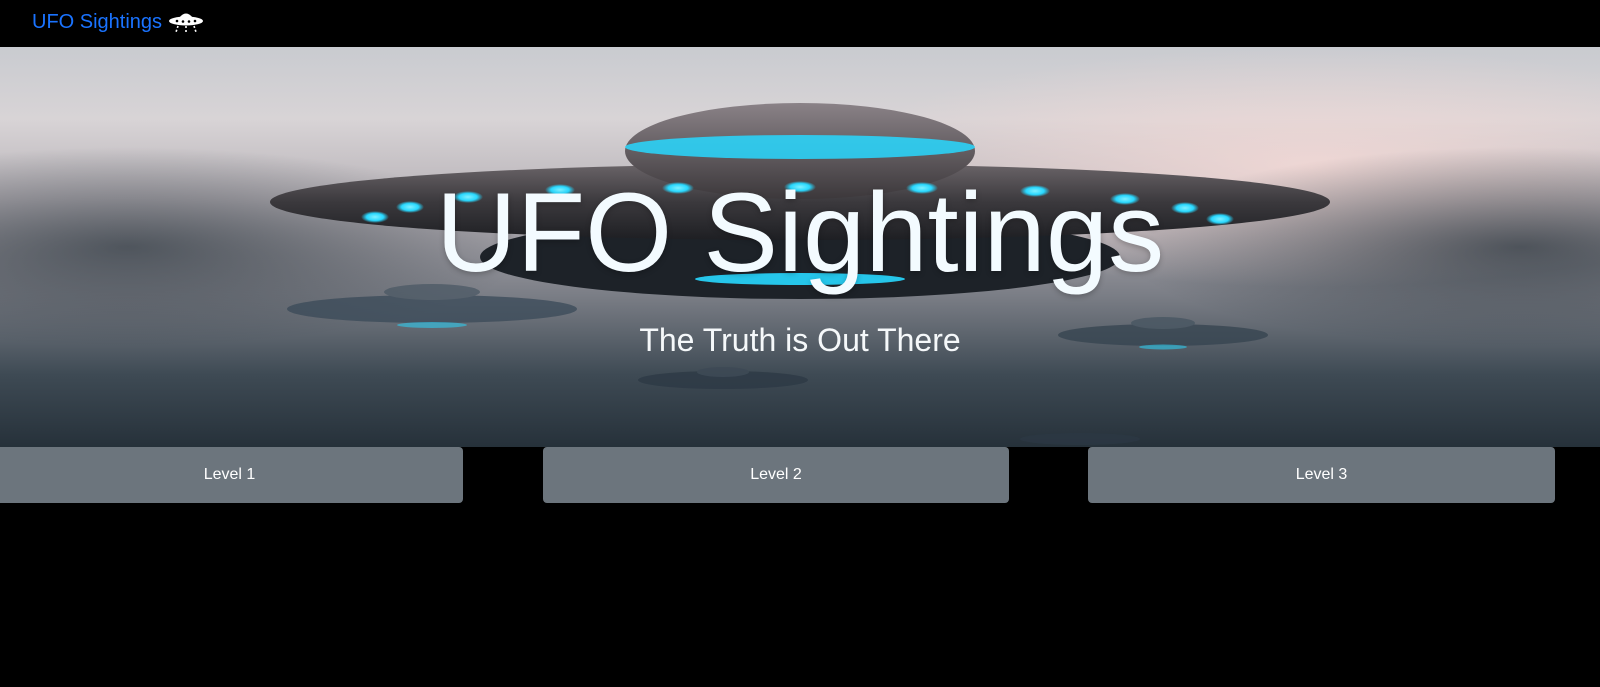 The height and width of the screenshot is (687, 1600). Describe the element at coordinates (776, 475) in the screenshot. I see `level-2-button: Level 2` at that location.